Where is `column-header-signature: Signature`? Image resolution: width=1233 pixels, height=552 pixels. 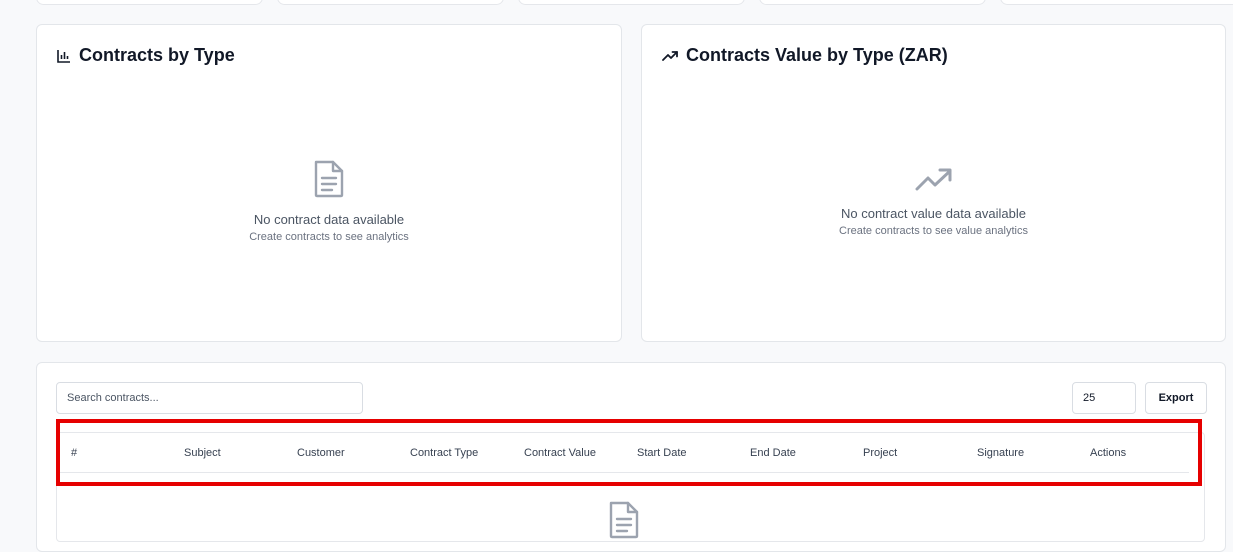
column-header-signature: Signature is located at coordinates (1000, 453).